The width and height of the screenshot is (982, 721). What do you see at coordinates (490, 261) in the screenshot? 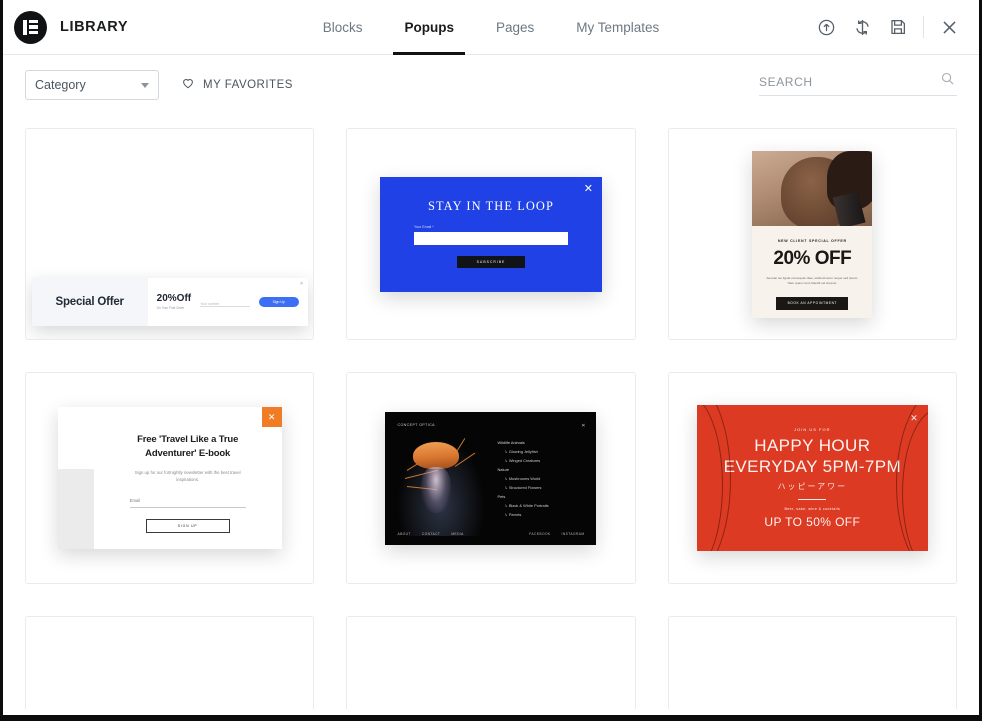
I see `loop-subscribe-button: SUBSCRIBE` at bounding box center [490, 261].